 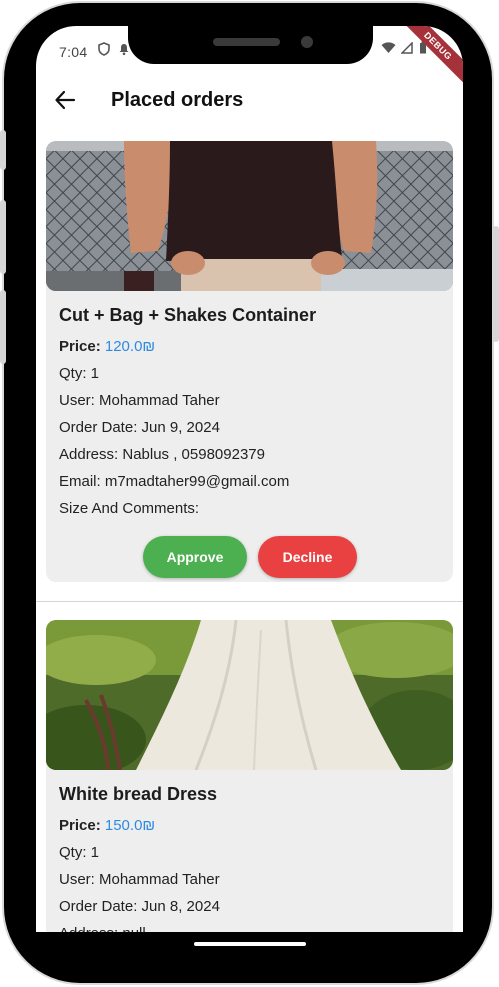 I want to click on address-line: Address: null, so click(x=249, y=928).